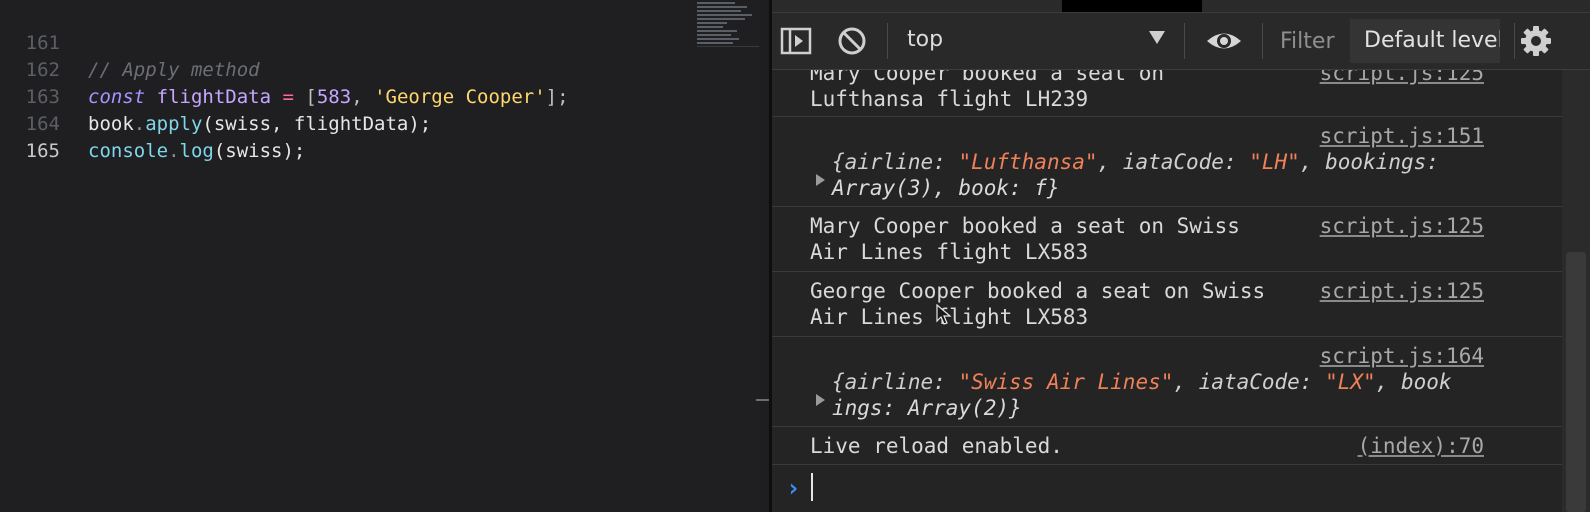 Image resolution: width=1590 pixels, height=512 pixels. Describe the element at coordinates (1320, 41) in the screenshot. I see `filter-input` at that location.